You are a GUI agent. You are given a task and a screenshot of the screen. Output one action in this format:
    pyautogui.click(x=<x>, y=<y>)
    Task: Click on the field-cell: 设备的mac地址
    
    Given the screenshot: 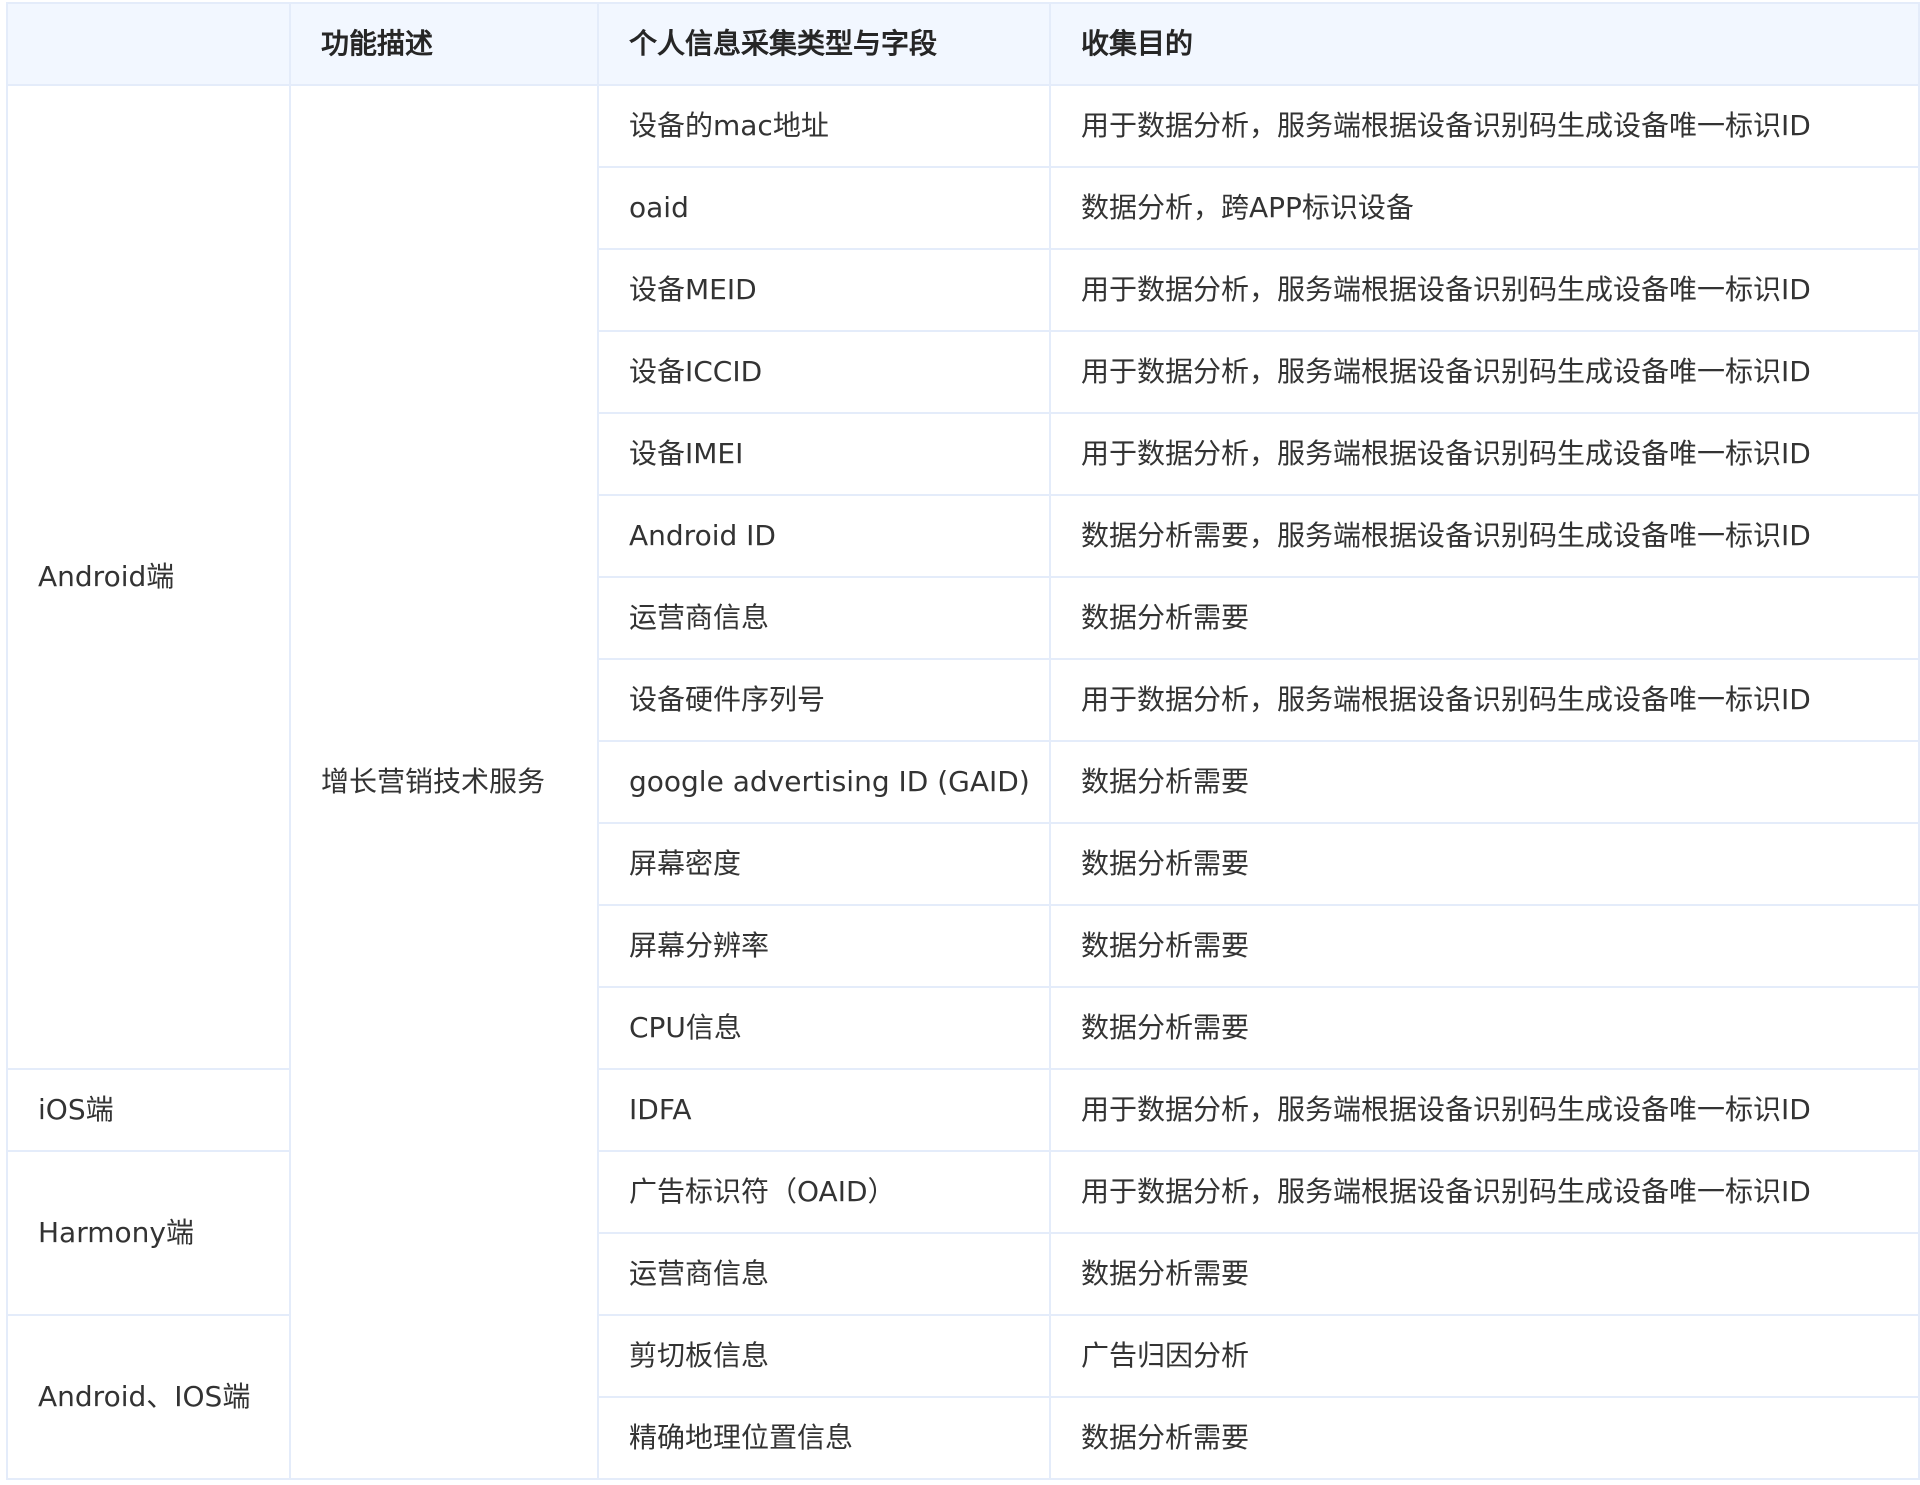 What is the action you would take?
    pyautogui.click(x=824, y=126)
    